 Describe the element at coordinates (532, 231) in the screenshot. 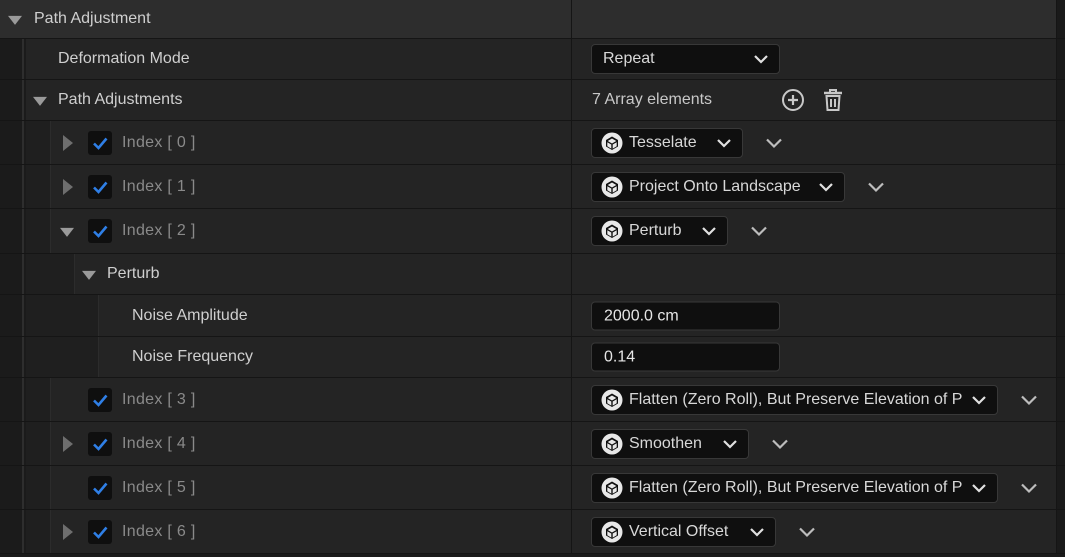

I see `array-element-row: Index [ 2 ] Perturb` at that location.